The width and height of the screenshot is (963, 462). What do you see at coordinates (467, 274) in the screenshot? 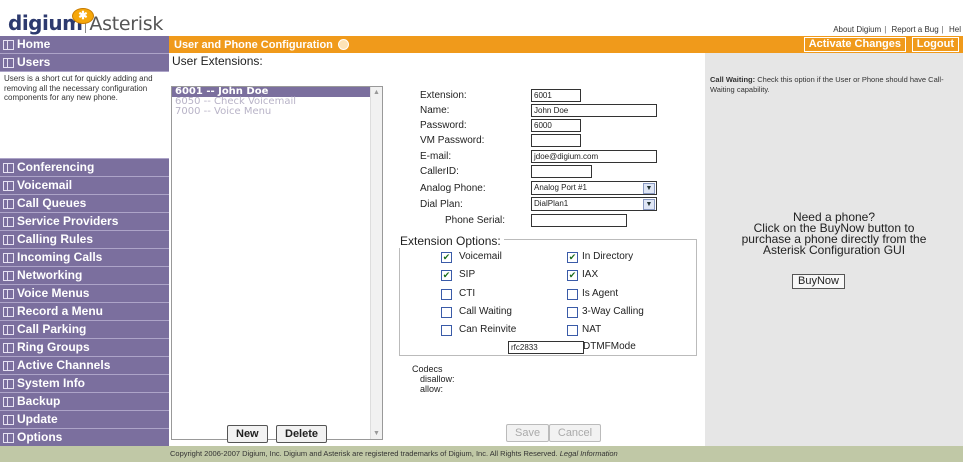
I see `sip-label: SIP` at bounding box center [467, 274].